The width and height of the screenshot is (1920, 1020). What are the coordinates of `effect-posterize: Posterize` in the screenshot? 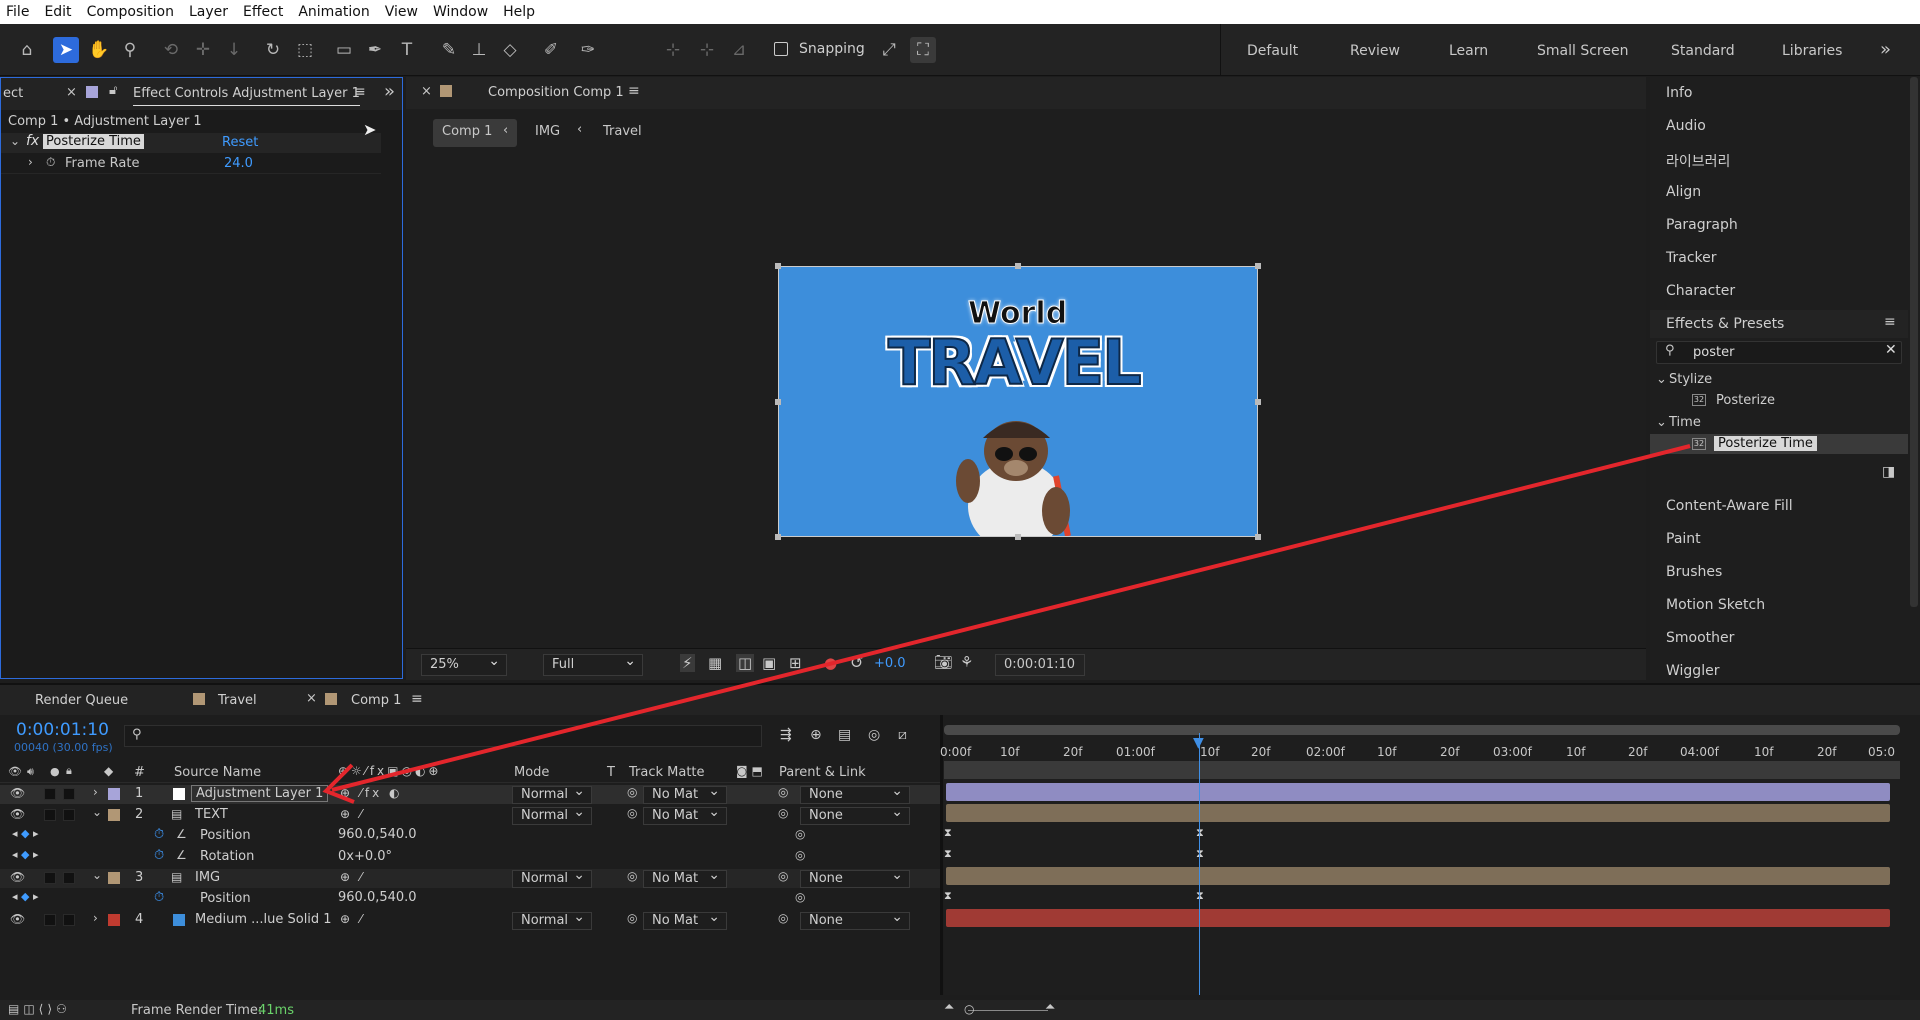 It's located at (1745, 400).